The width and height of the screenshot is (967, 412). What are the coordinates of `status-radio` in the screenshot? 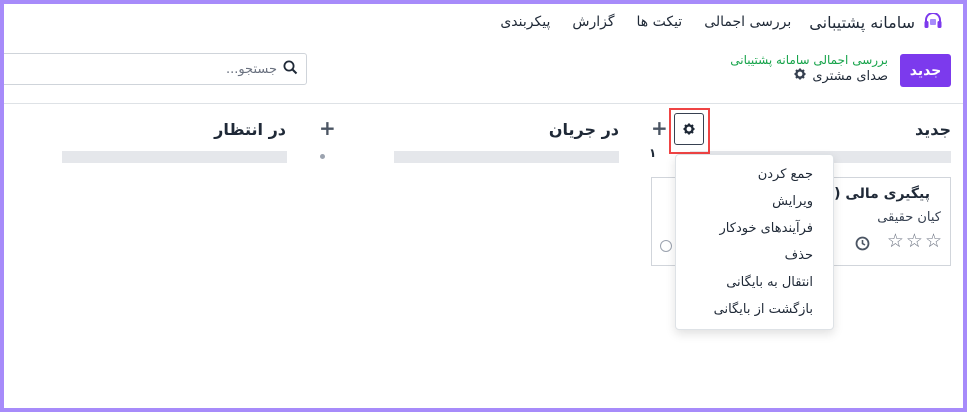 It's located at (666, 246).